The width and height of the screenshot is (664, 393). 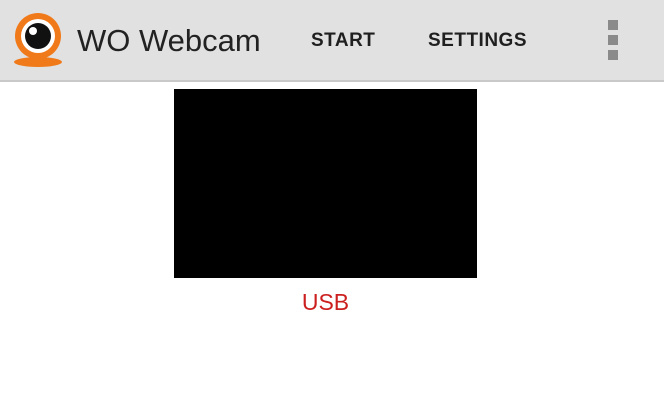 What do you see at coordinates (38, 40) in the screenshot?
I see `webcam-logo-icon` at bounding box center [38, 40].